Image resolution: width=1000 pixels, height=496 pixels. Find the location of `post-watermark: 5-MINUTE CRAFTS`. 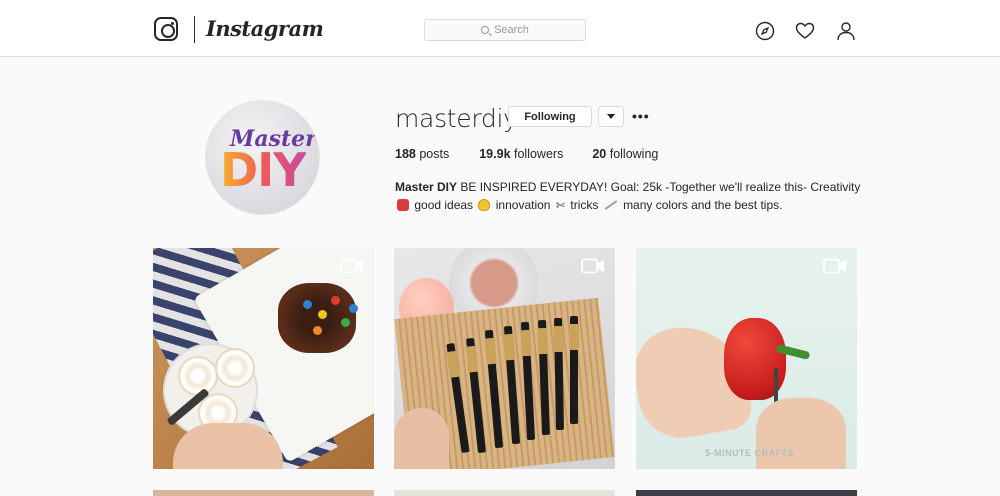

post-watermark: 5-MINUTE CRAFTS is located at coordinates (749, 453).